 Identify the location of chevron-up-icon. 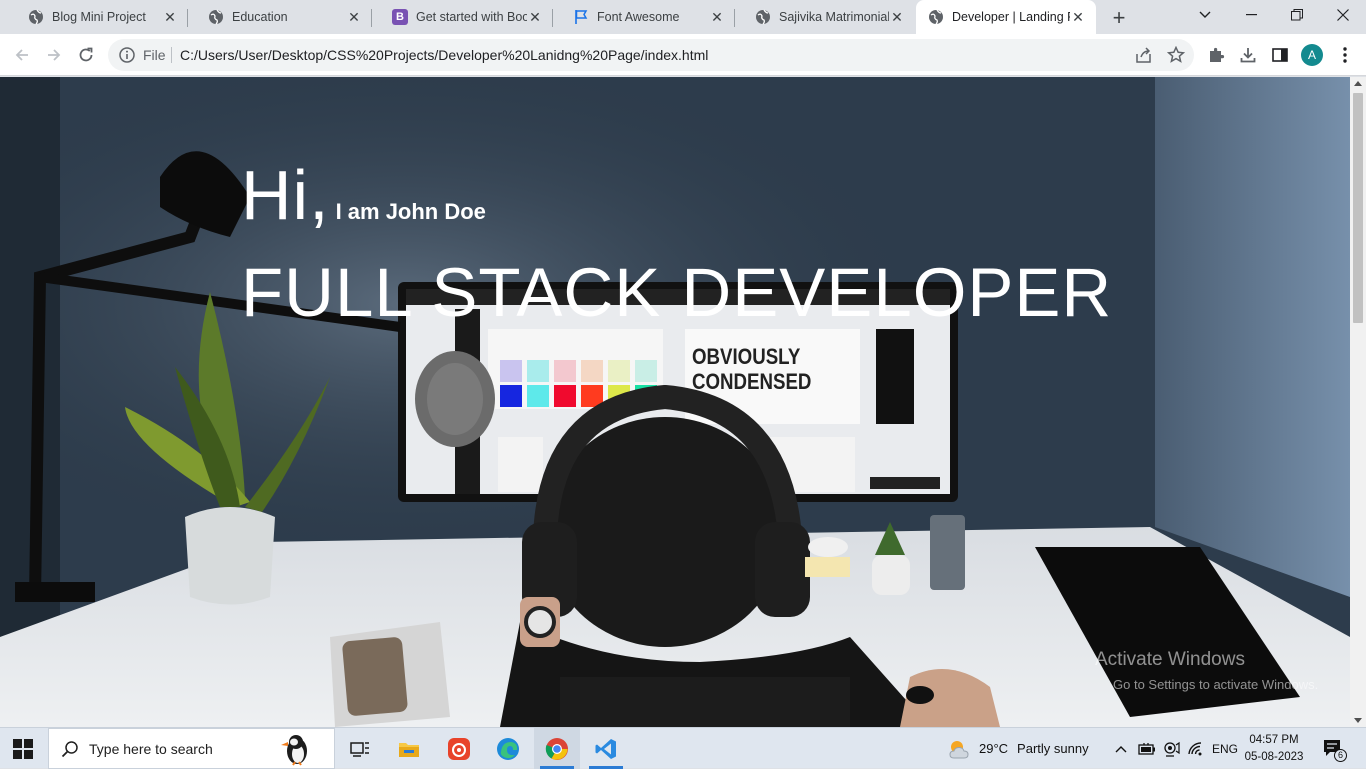
(1121, 748).